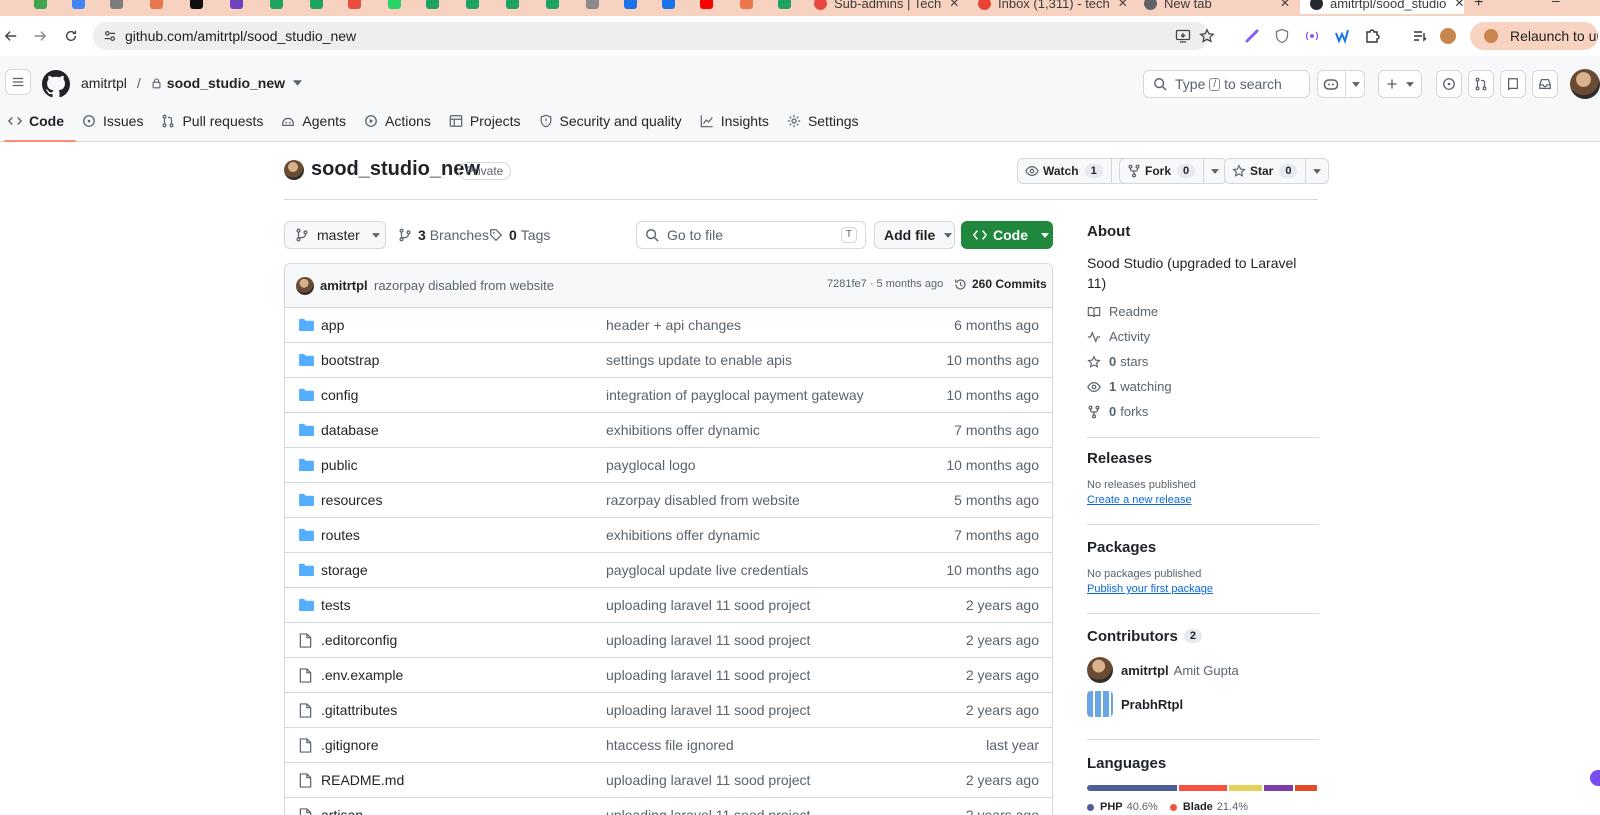  Describe the element at coordinates (342, 811) in the screenshot. I see `file-name-link: artisan` at that location.